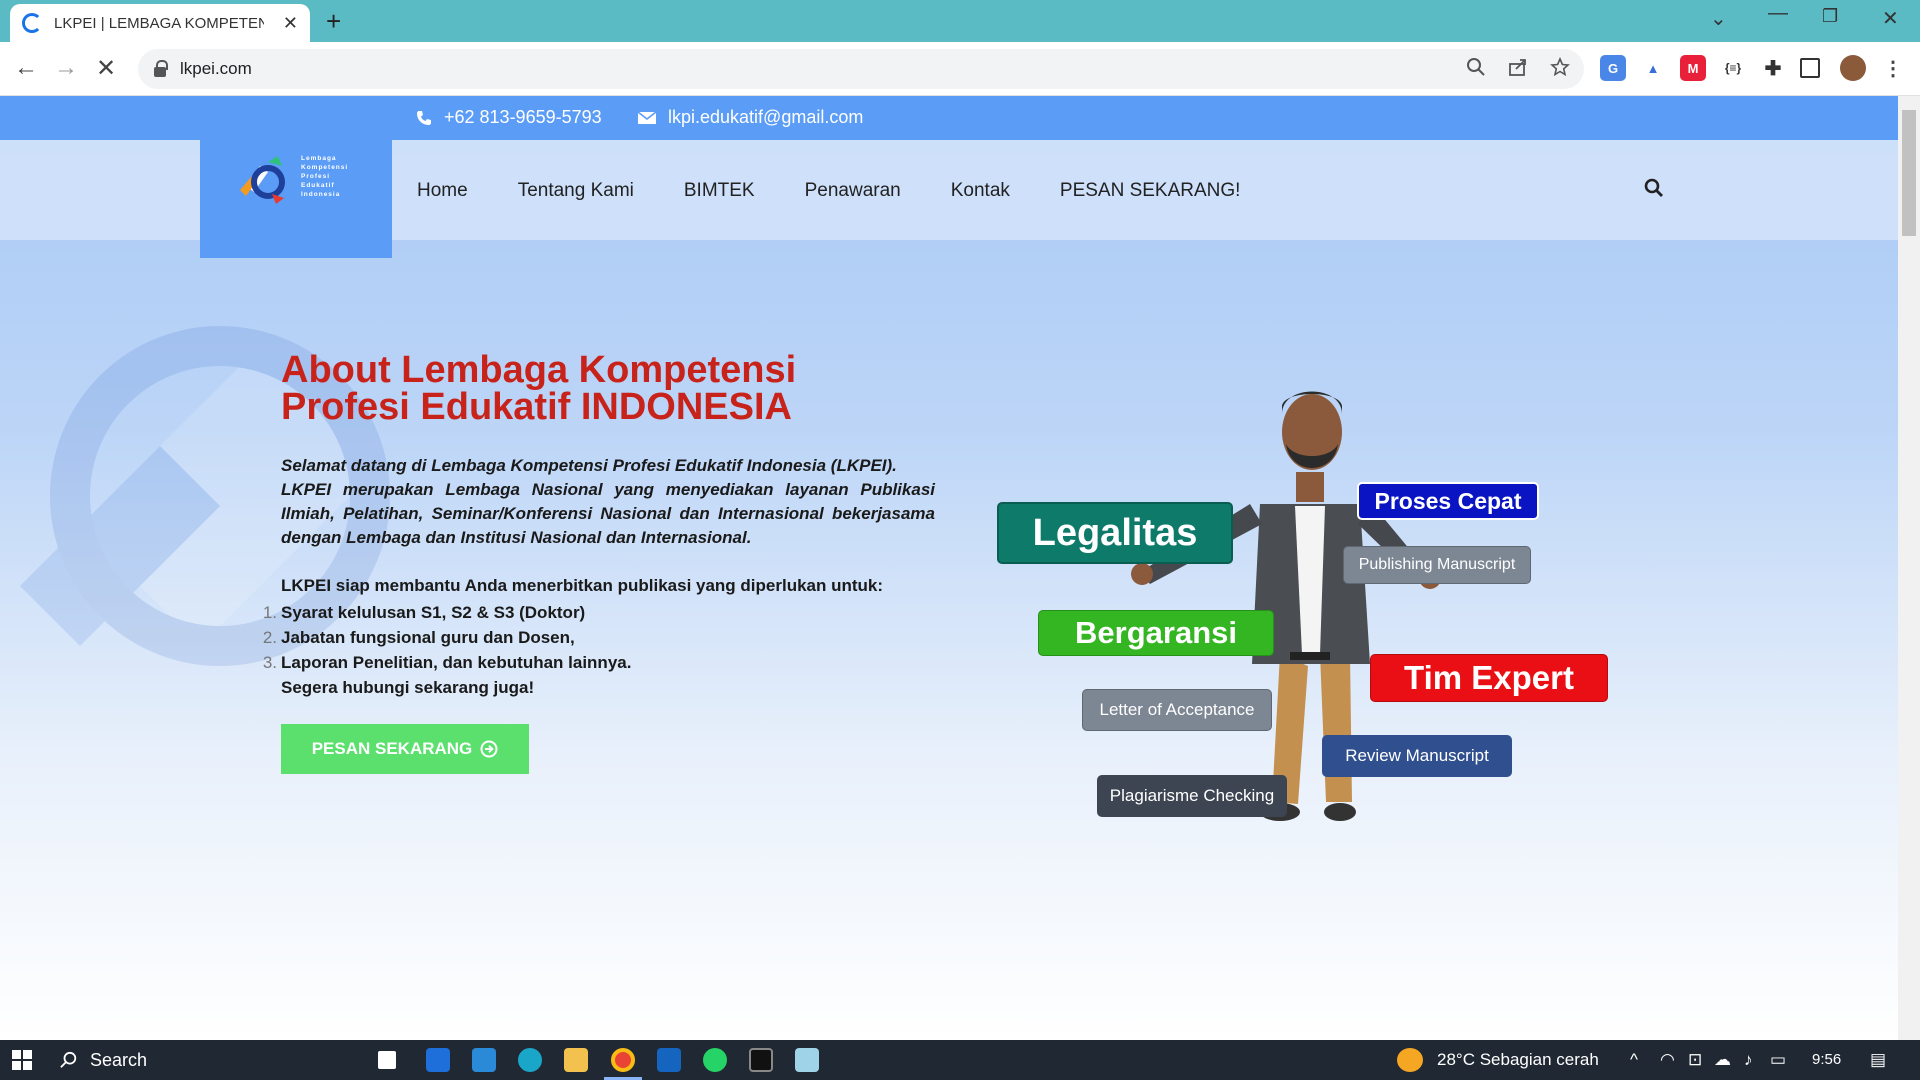 The height and width of the screenshot is (1080, 1920). Describe the element at coordinates (1810, 68) in the screenshot. I see `side-panel-icon` at that location.